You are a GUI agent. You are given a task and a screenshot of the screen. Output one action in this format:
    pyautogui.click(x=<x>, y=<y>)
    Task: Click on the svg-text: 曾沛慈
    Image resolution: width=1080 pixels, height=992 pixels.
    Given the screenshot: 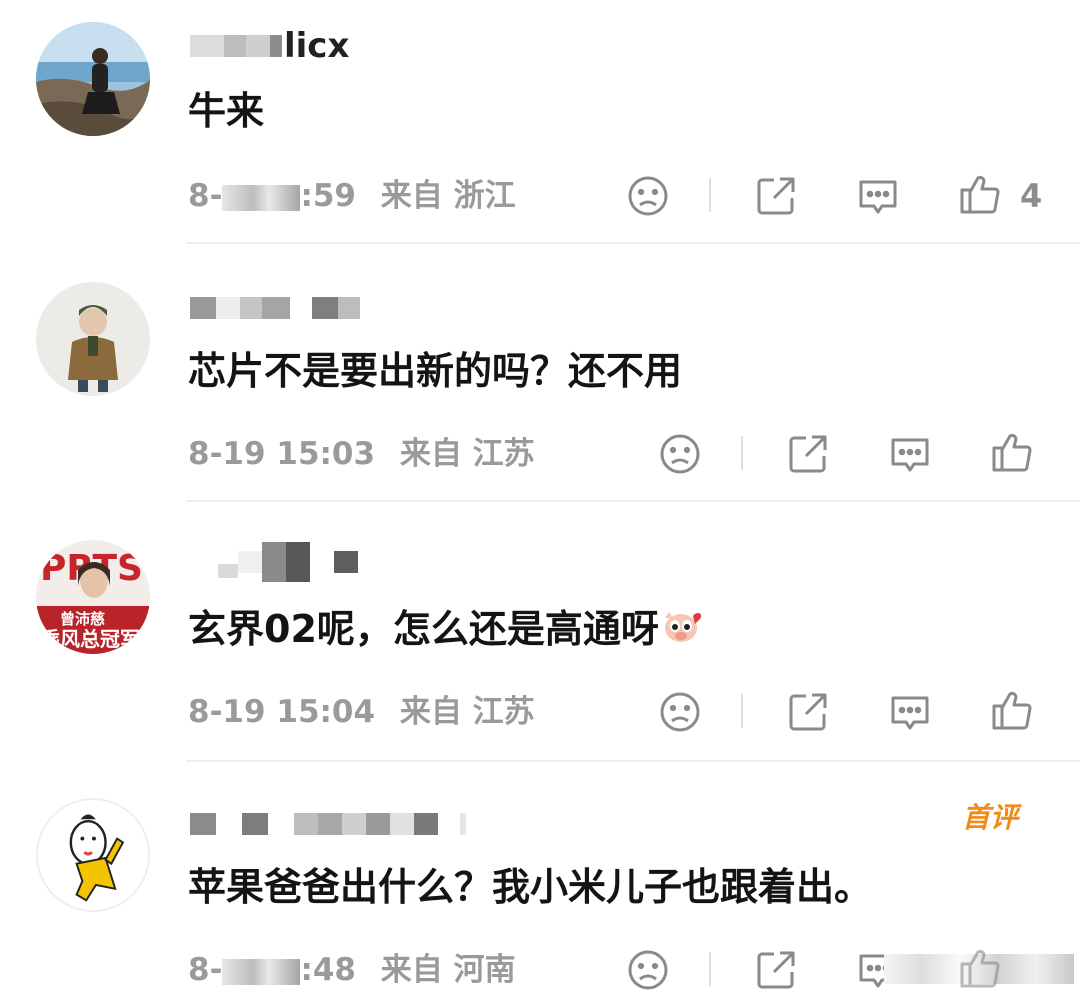 What is the action you would take?
    pyautogui.click(x=82, y=619)
    